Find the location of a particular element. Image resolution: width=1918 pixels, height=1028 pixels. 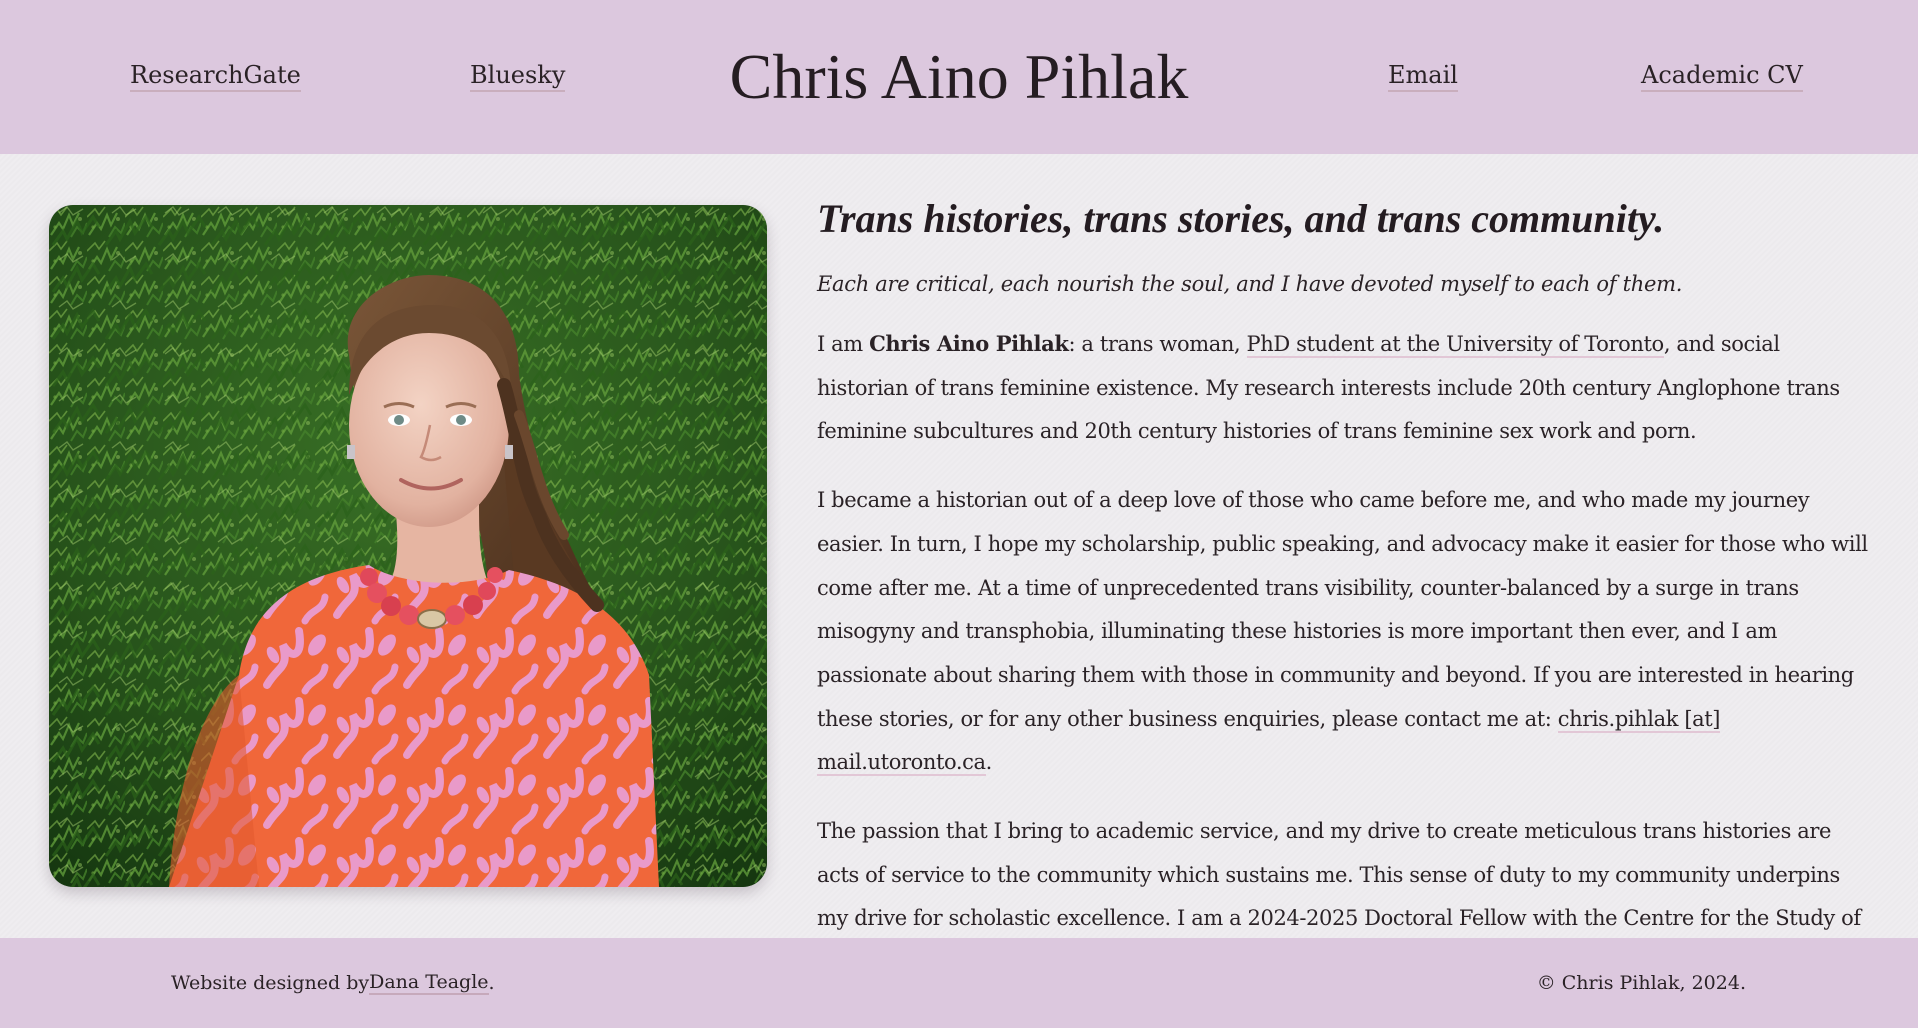

footer-credit: Website designed by Dana Teagle. is located at coordinates (333, 983).